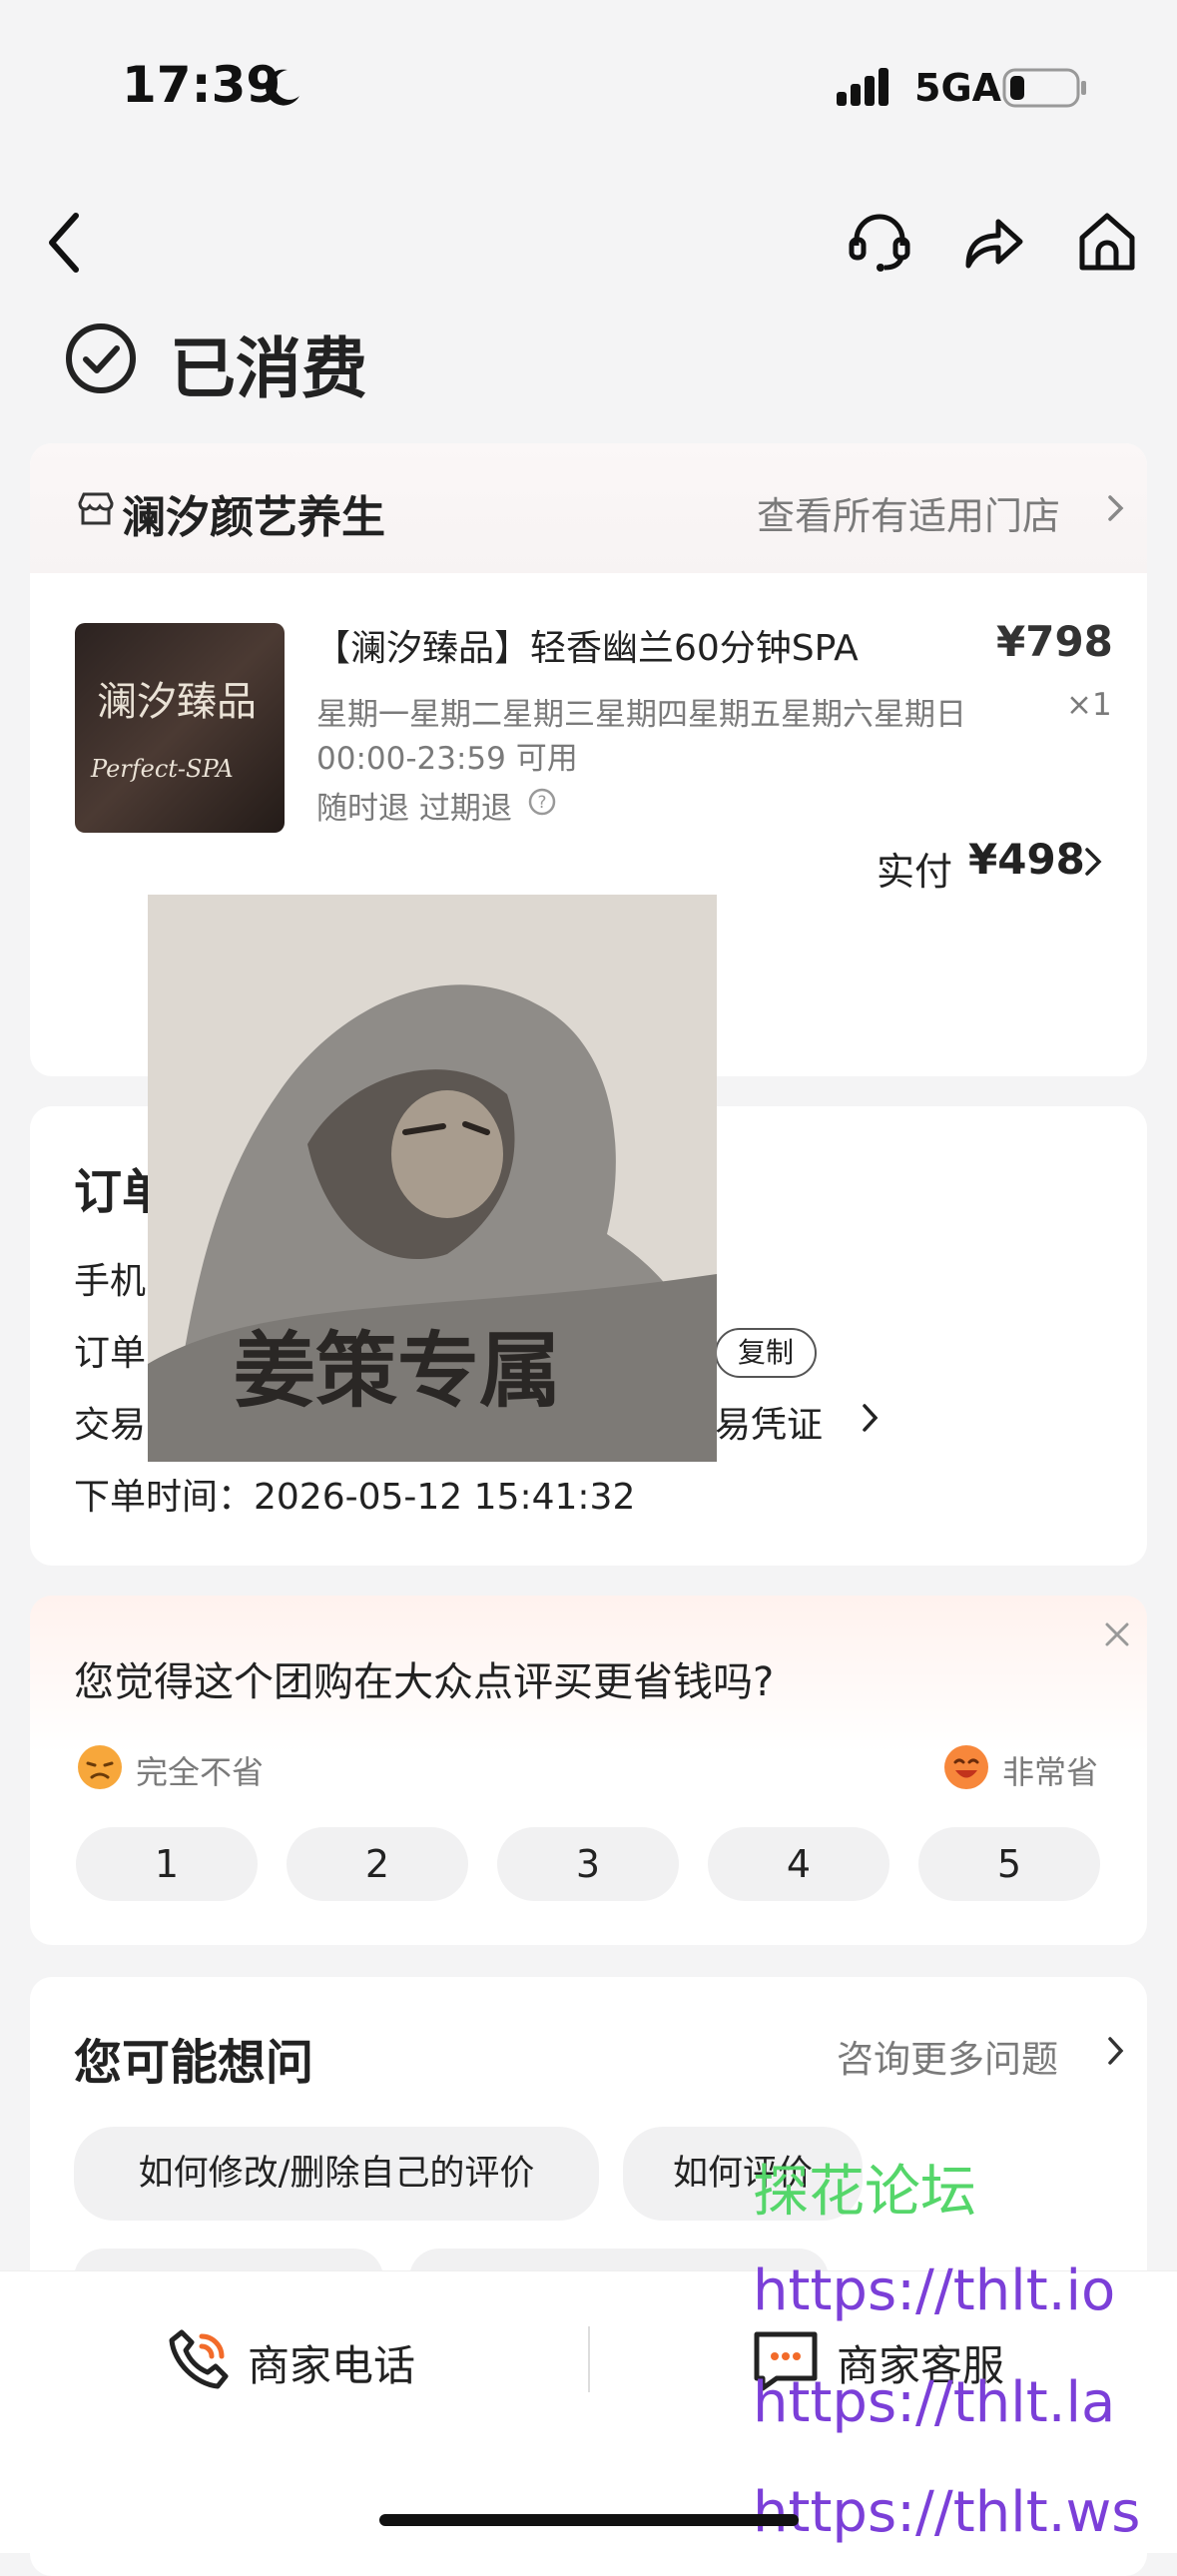 This screenshot has height=2576, width=1177. Describe the element at coordinates (101, 358) in the screenshot. I see `consumed-check-icon` at that location.